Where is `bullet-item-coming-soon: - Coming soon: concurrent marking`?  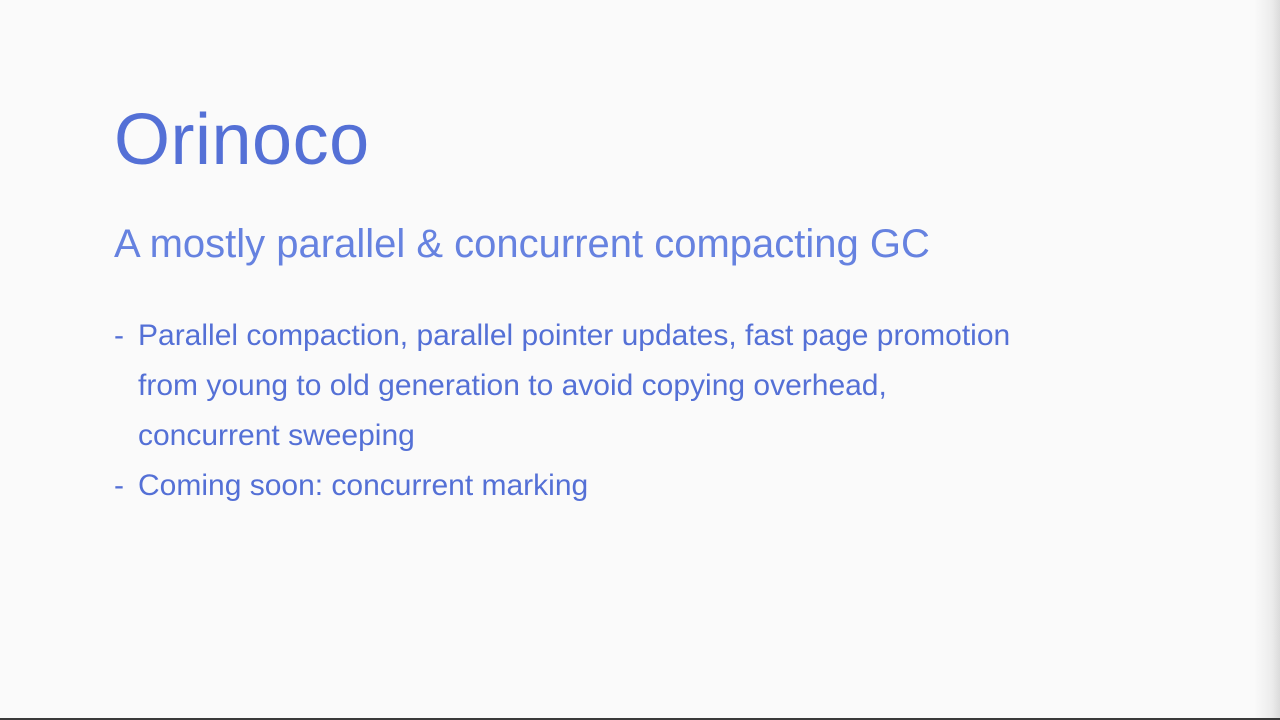 bullet-item-coming-soon: - Coming soon: concurrent marking is located at coordinates (564, 486).